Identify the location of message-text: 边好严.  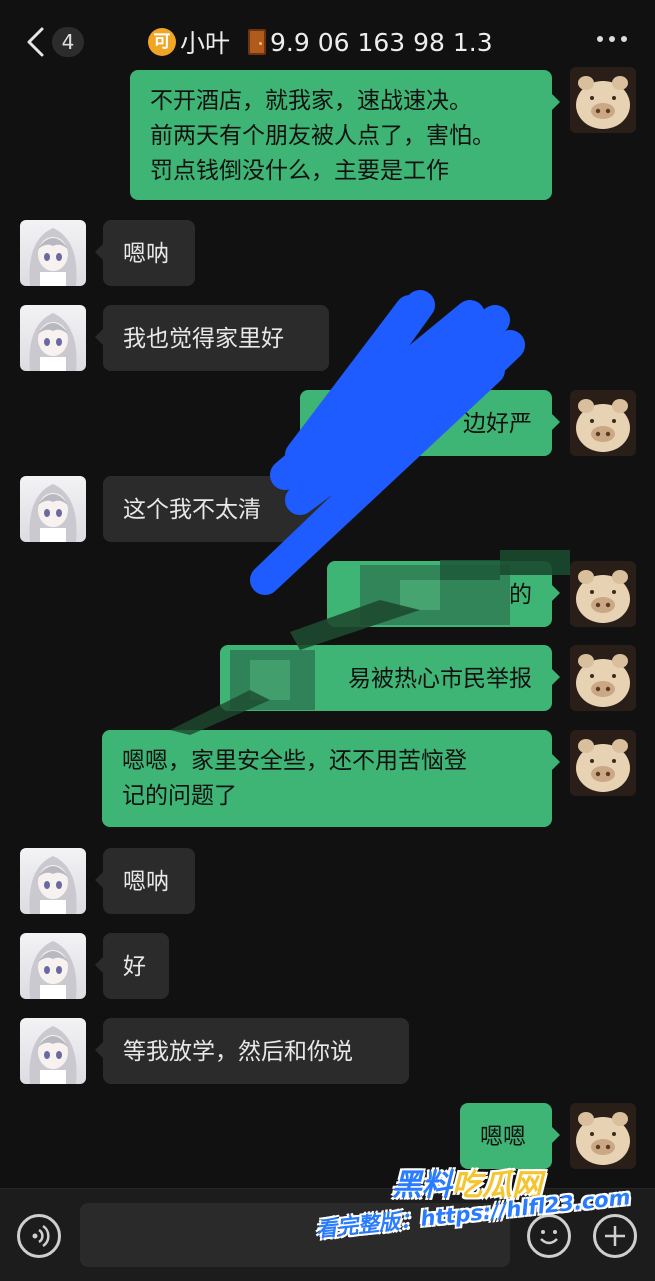
(497, 424).